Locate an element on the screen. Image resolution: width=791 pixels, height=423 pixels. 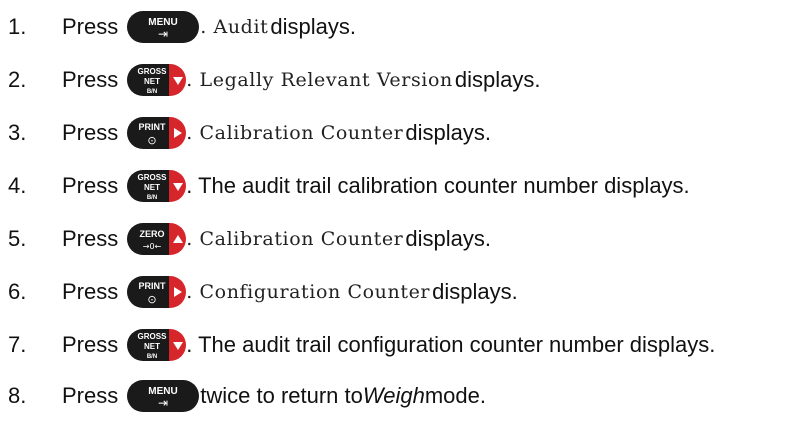
step-number: 8. is located at coordinates (17, 395).